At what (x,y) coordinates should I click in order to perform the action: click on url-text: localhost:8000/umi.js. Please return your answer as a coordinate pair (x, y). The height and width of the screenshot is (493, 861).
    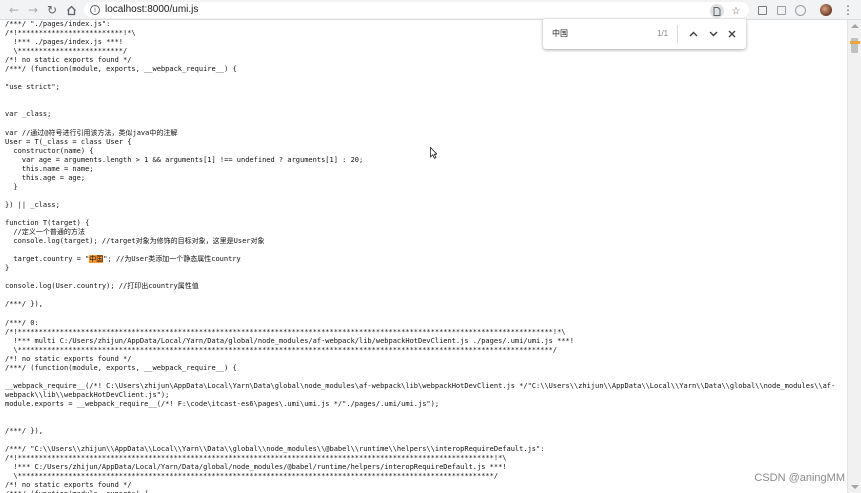
    Looking at the image, I should click on (152, 9).